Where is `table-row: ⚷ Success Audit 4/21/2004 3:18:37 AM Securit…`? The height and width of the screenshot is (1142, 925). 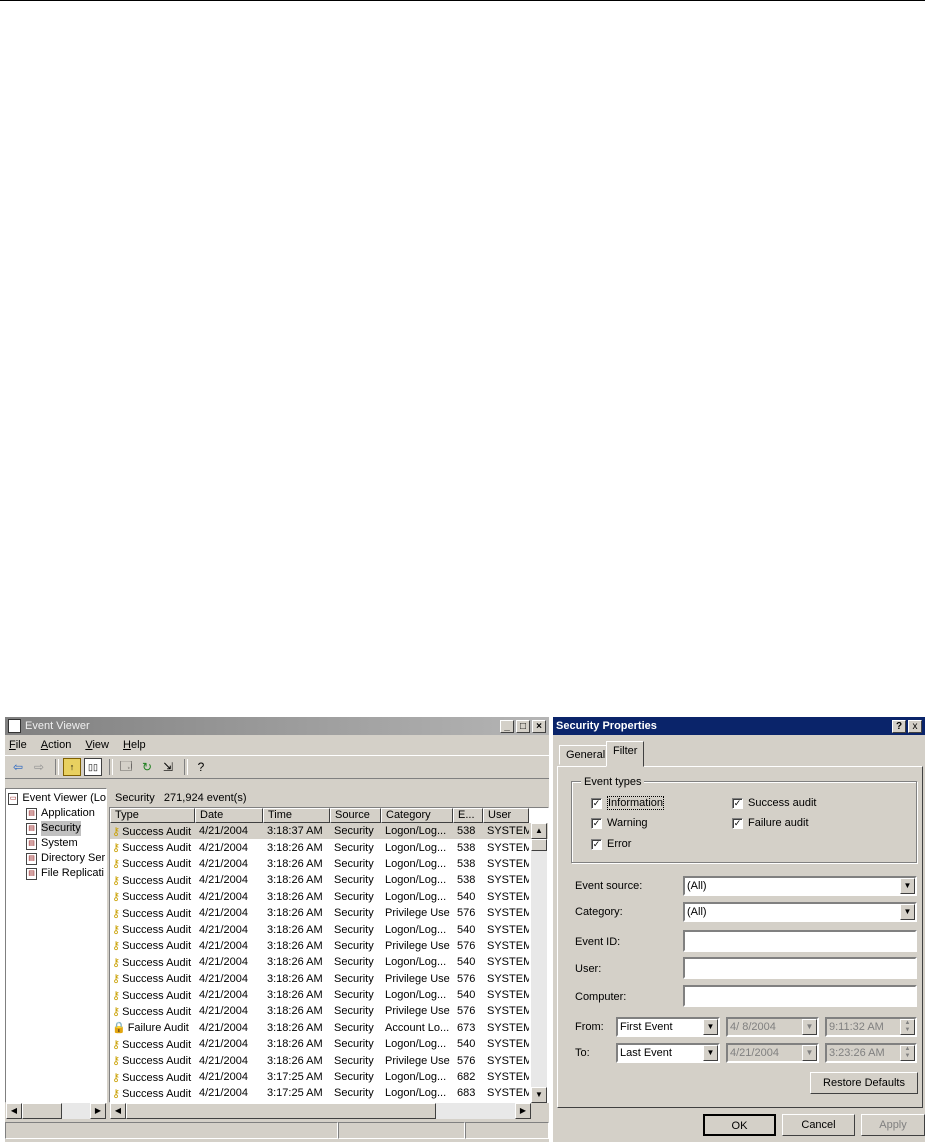 table-row: ⚷ Success Audit 4/21/2004 3:18:37 AM Securit… is located at coordinates (329, 831).